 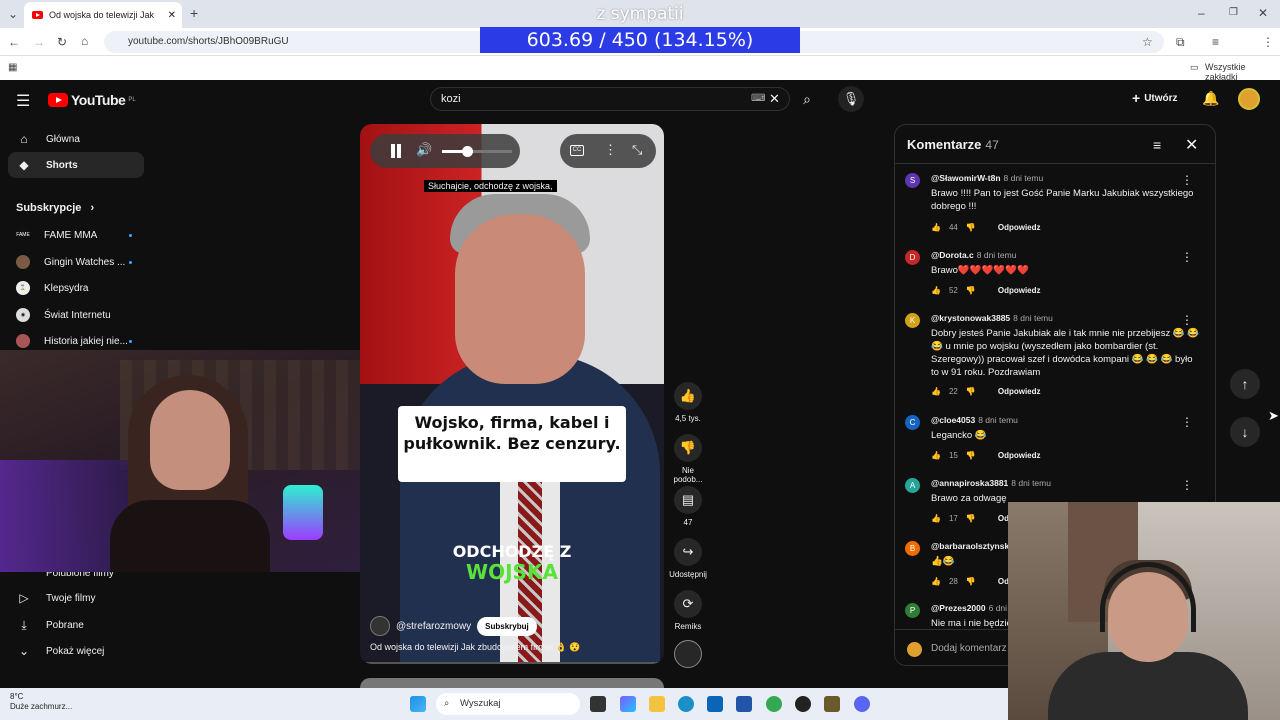 What do you see at coordinates (657, 704) in the screenshot?
I see `file-explorer-icon` at bounding box center [657, 704].